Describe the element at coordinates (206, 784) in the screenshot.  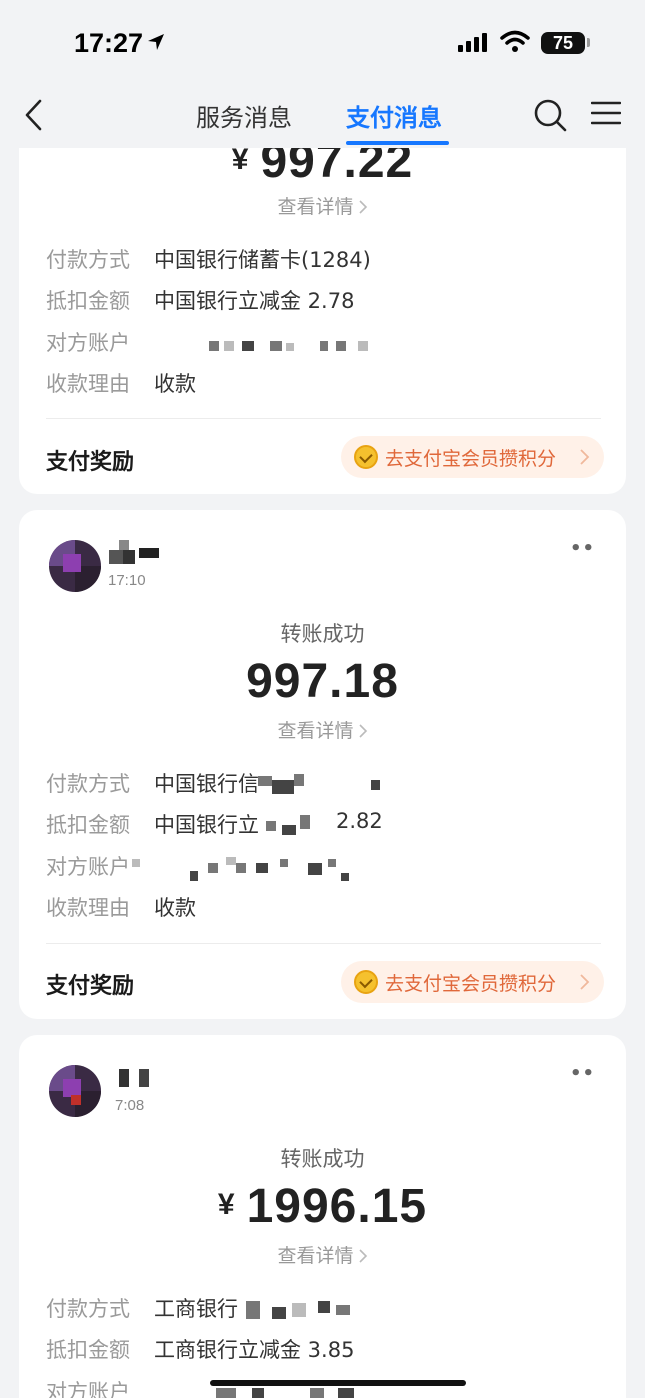
I see `info-value: 中国银行信` at that location.